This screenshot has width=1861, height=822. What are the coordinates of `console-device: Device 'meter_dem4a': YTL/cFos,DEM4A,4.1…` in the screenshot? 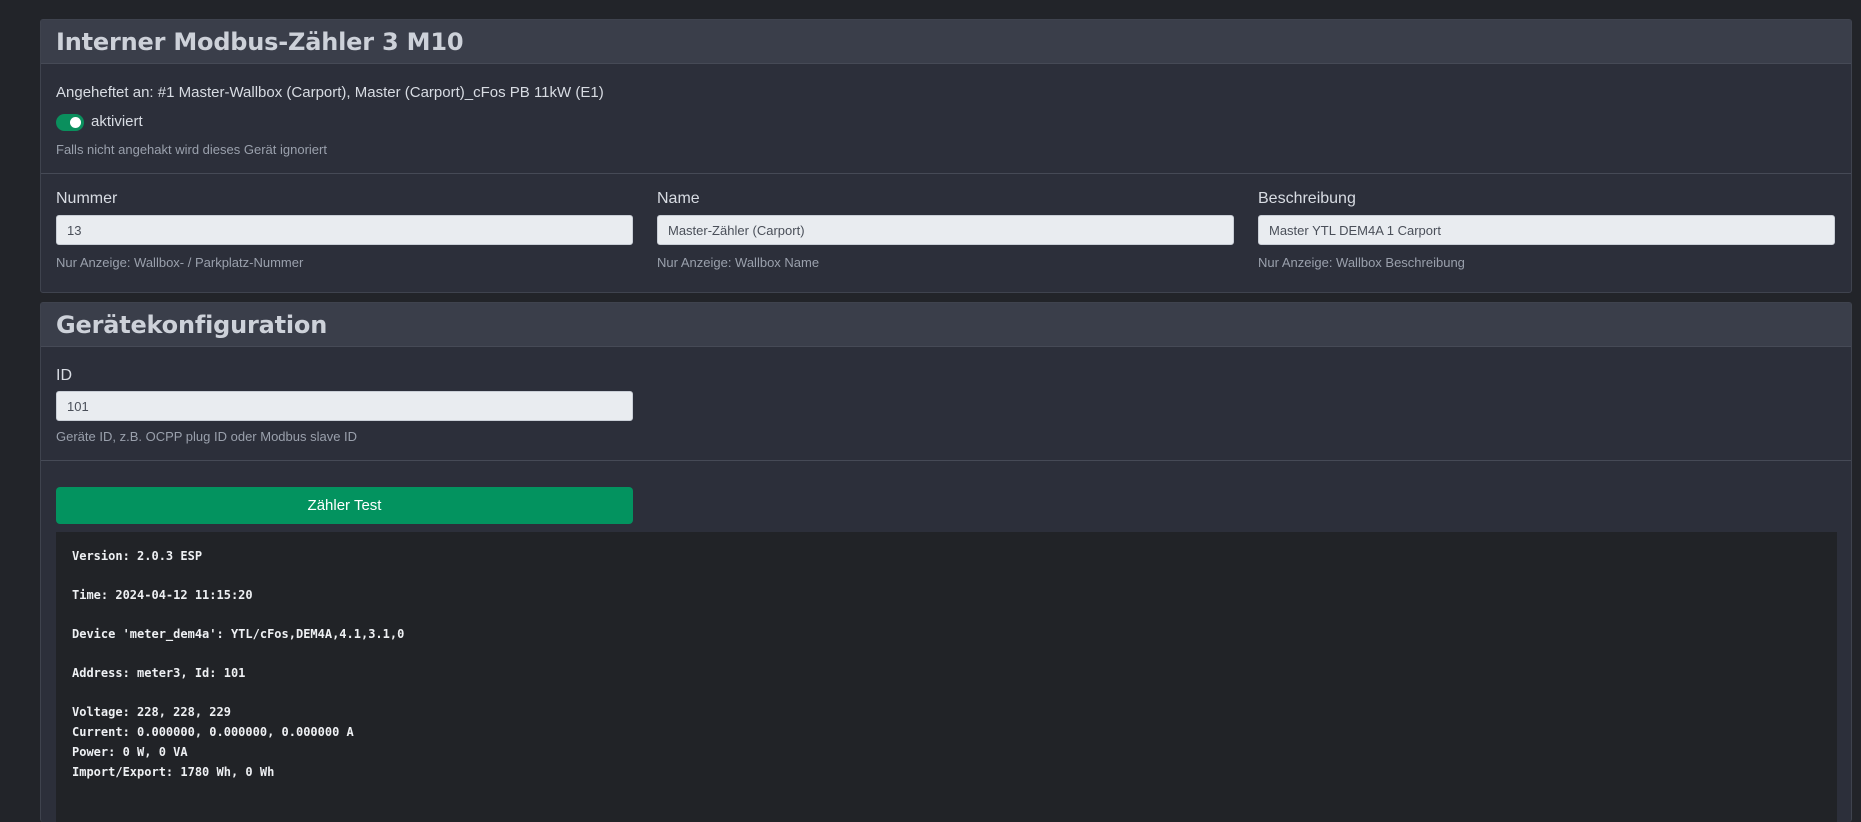 It's located at (238, 634).